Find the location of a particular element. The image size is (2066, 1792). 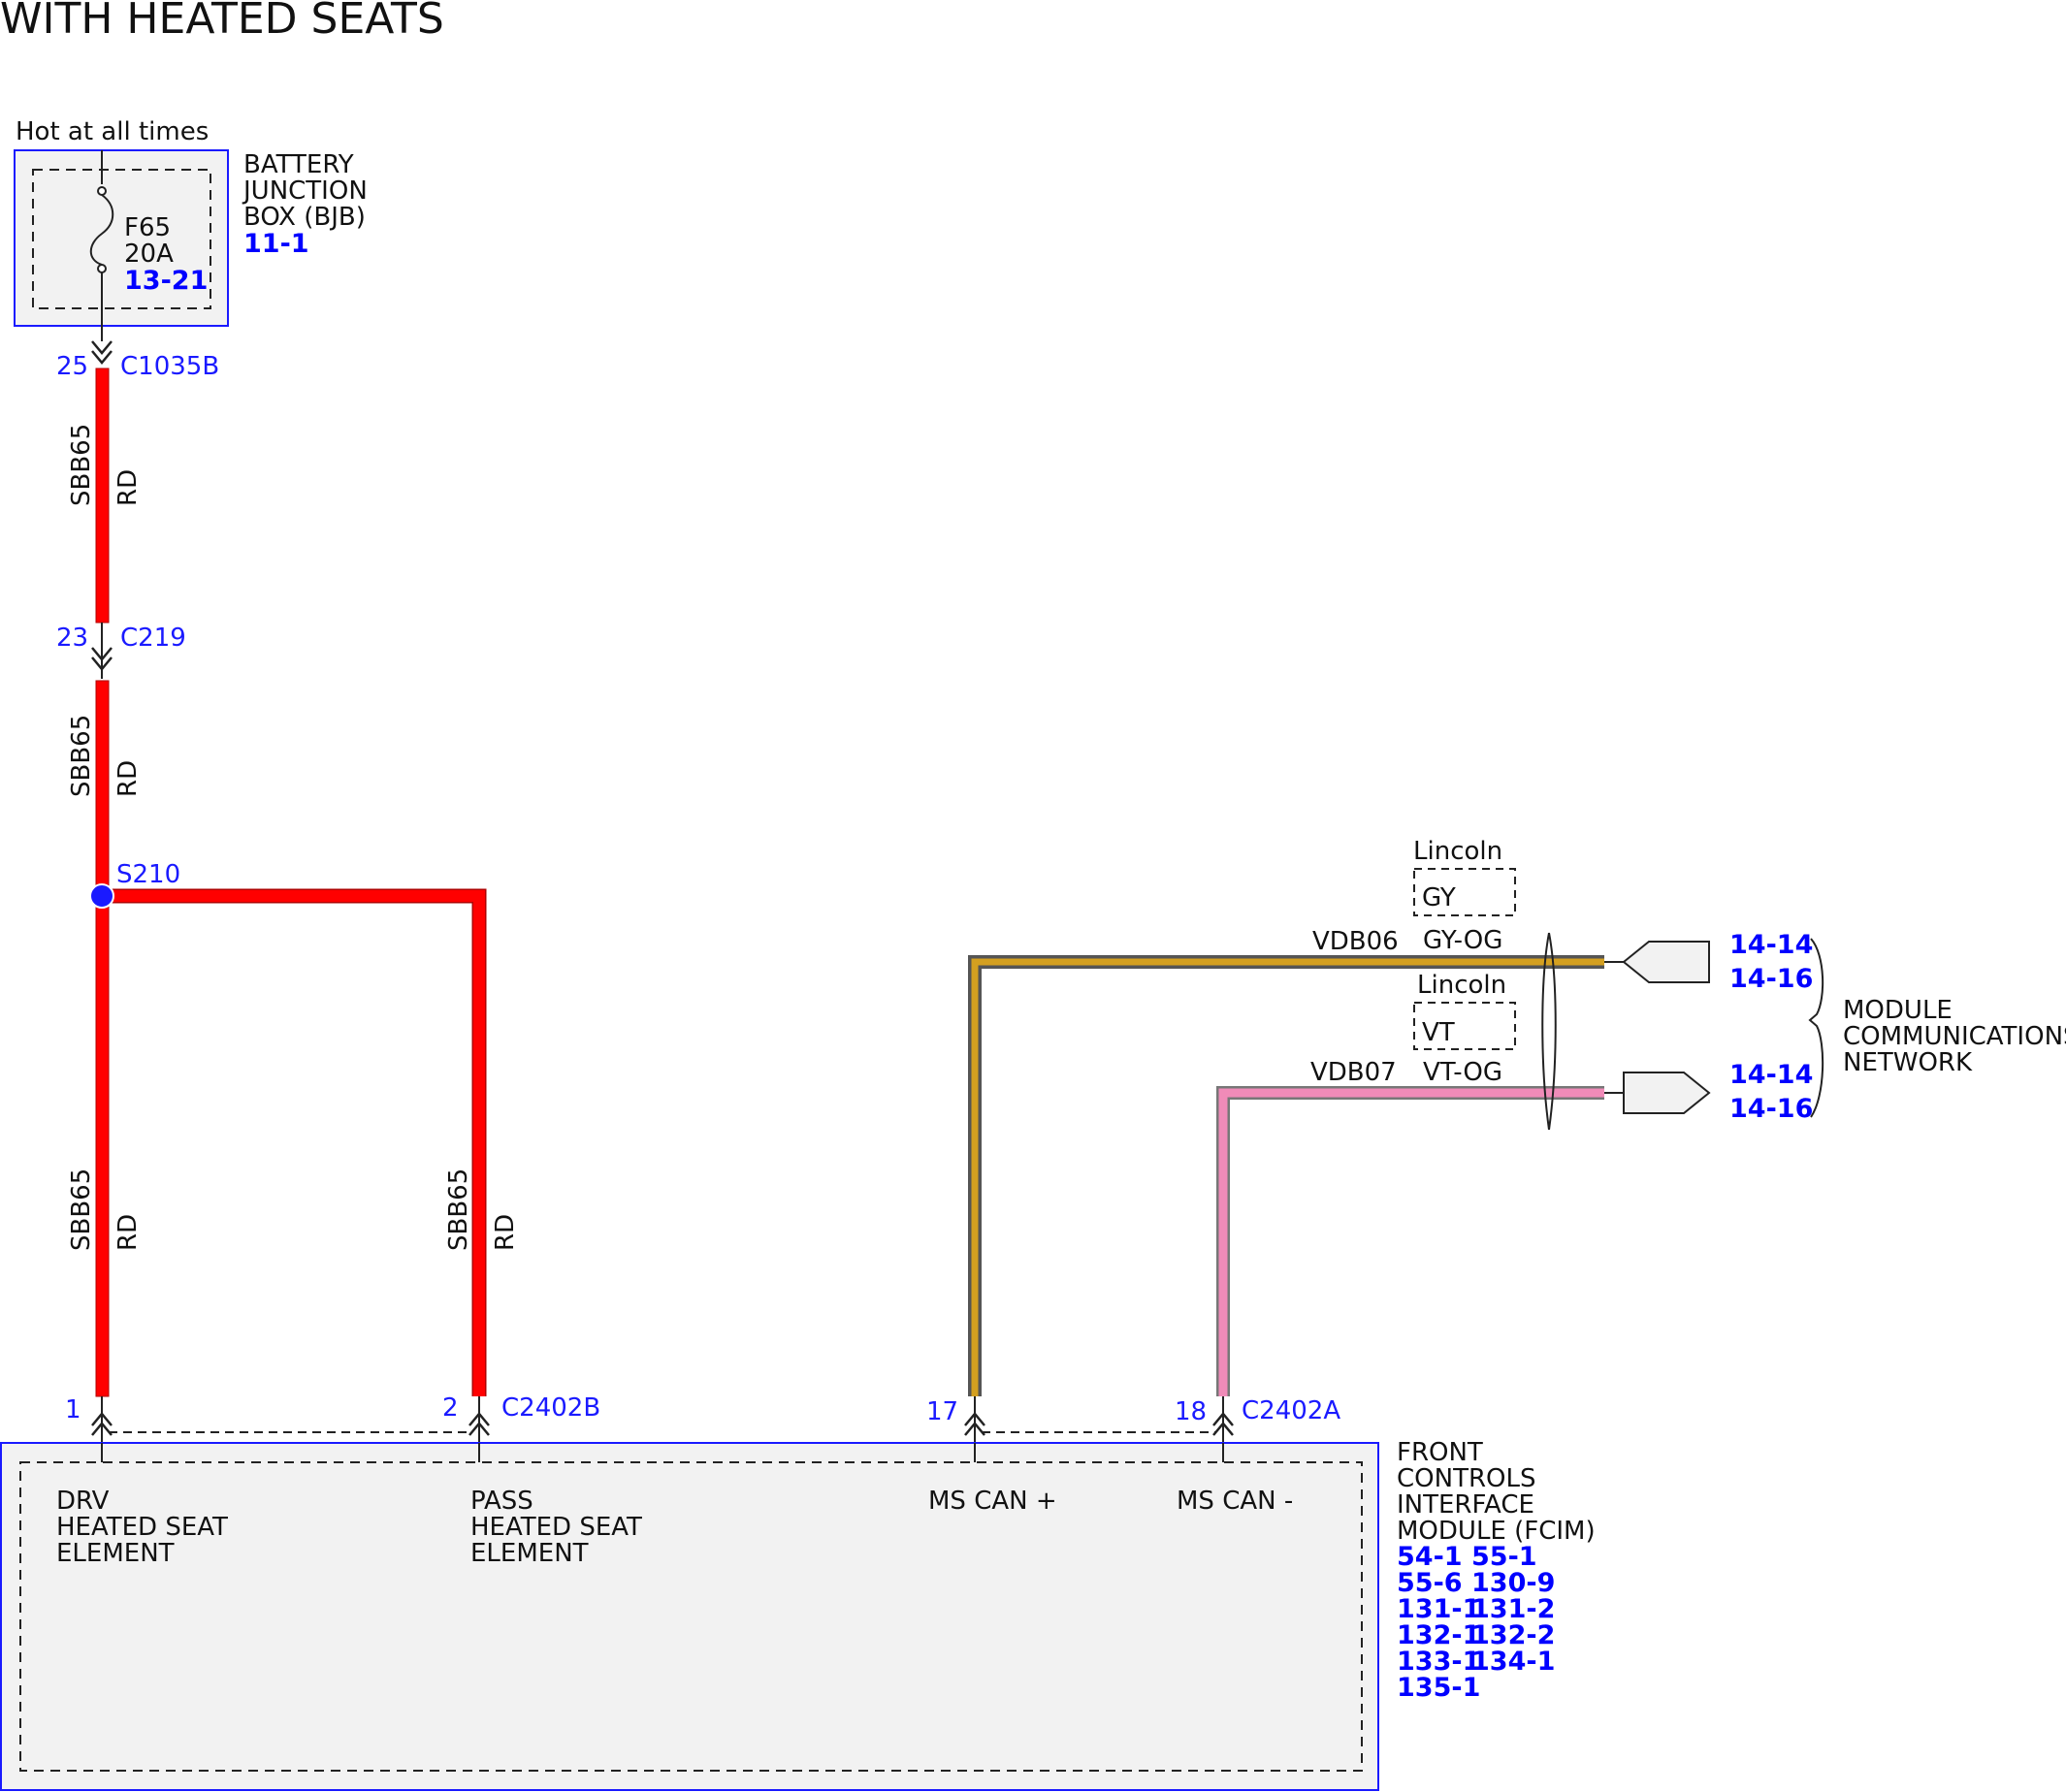

pin-2-func-3: ELEMENT is located at coordinates (529, 1553).